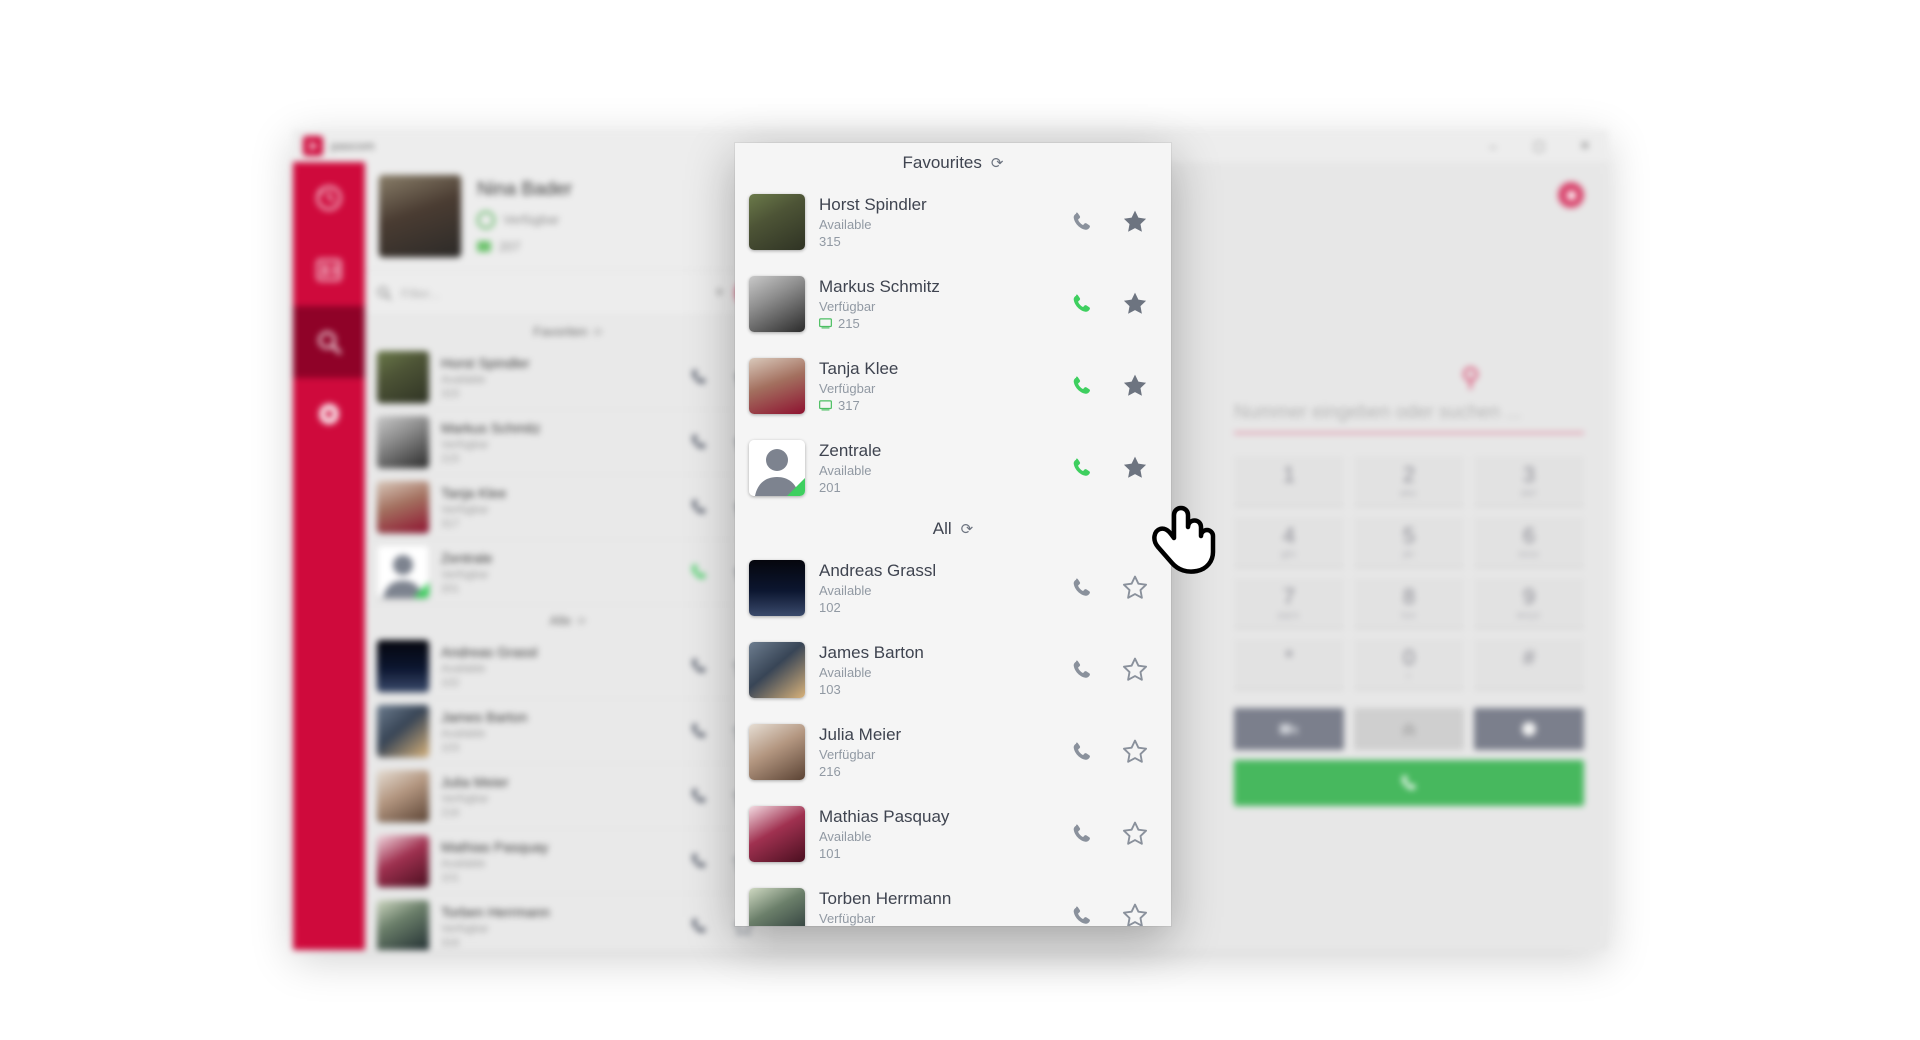 This screenshot has height=1040, width=1920. Describe the element at coordinates (1109, 752) in the screenshot. I see `contact-actions` at that location.